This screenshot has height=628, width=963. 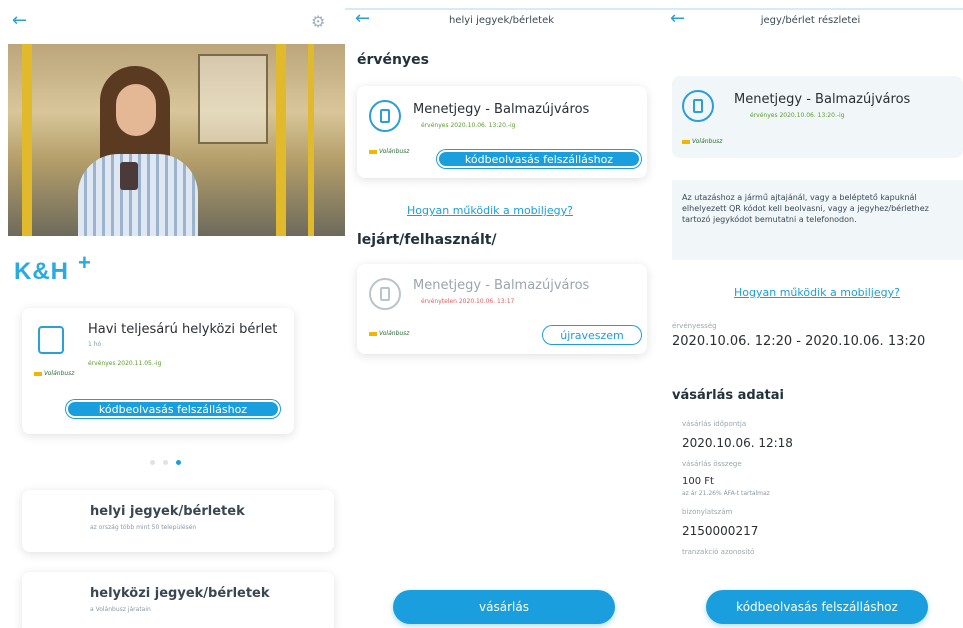 I want to click on purchase-time-label: vásárlás időpontja, so click(x=714, y=424).